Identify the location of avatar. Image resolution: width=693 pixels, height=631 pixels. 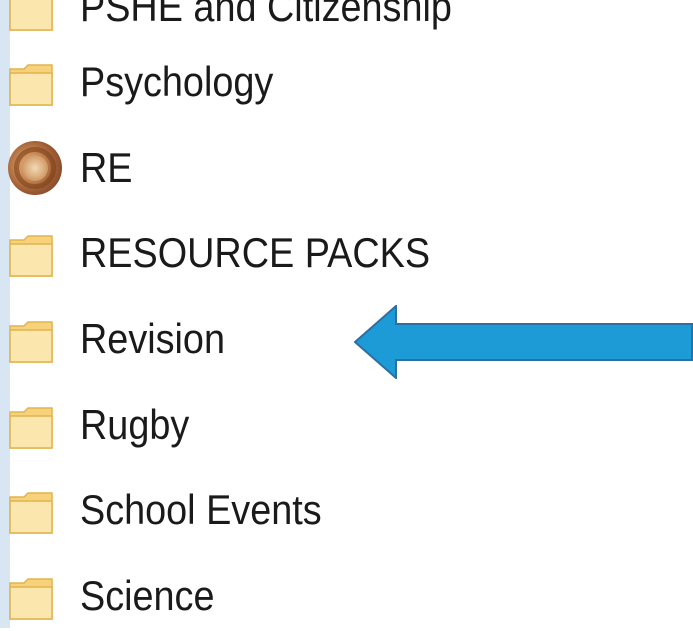
(35, 168).